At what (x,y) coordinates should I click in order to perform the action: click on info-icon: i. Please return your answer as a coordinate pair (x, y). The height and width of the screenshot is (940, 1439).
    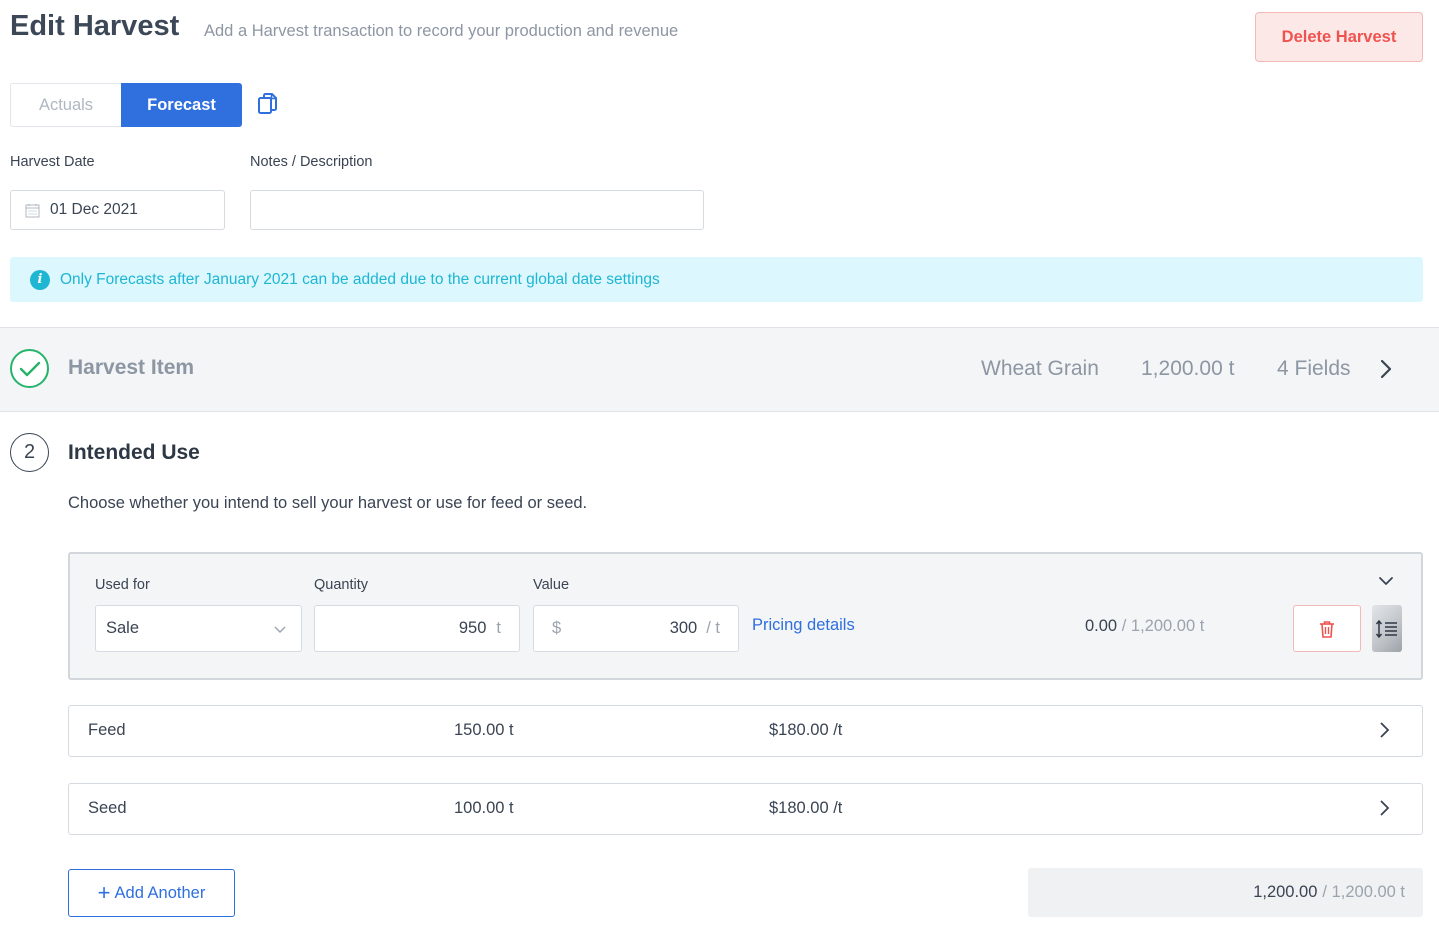
    Looking at the image, I should click on (40, 279).